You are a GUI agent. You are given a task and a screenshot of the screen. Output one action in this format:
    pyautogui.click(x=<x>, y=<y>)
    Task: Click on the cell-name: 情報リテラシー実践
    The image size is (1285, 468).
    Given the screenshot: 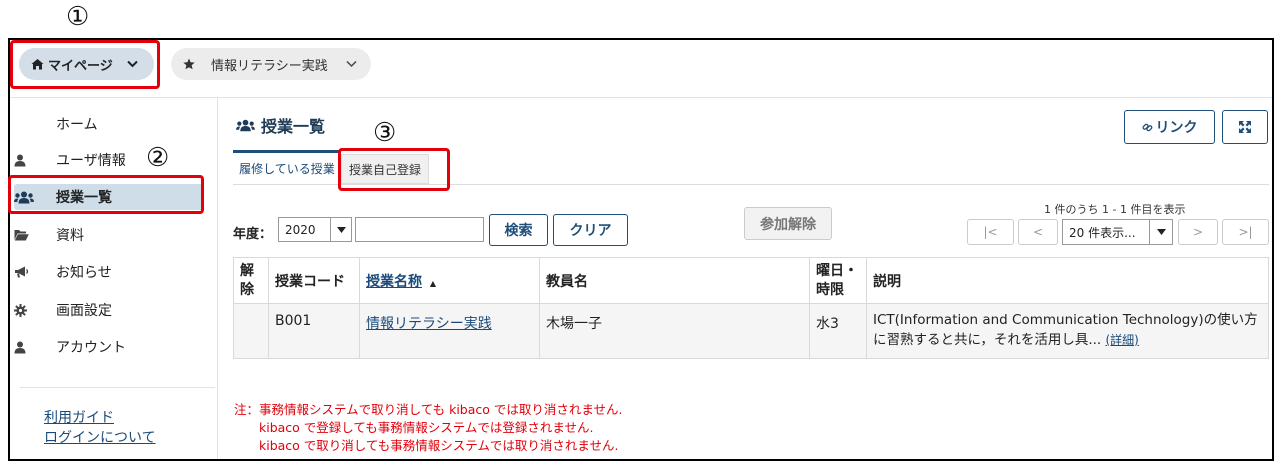 What is the action you would take?
    pyautogui.click(x=449, y=331)
    